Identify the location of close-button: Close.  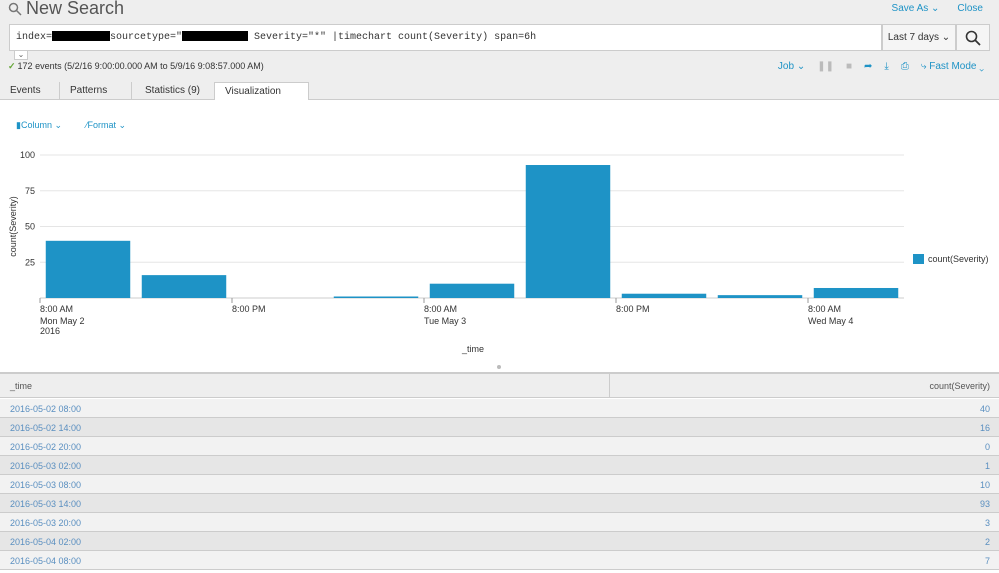
(970, 8).